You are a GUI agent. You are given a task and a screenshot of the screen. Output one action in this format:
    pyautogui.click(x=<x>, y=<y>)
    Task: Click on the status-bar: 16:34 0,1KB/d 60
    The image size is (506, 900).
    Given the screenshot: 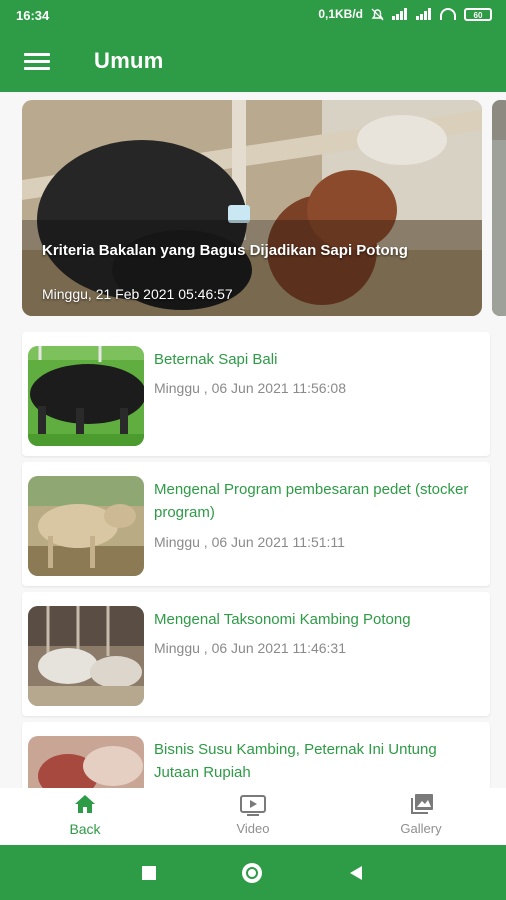 What is the action you would take?
    pyautogui.click(x=253, y=16)
    